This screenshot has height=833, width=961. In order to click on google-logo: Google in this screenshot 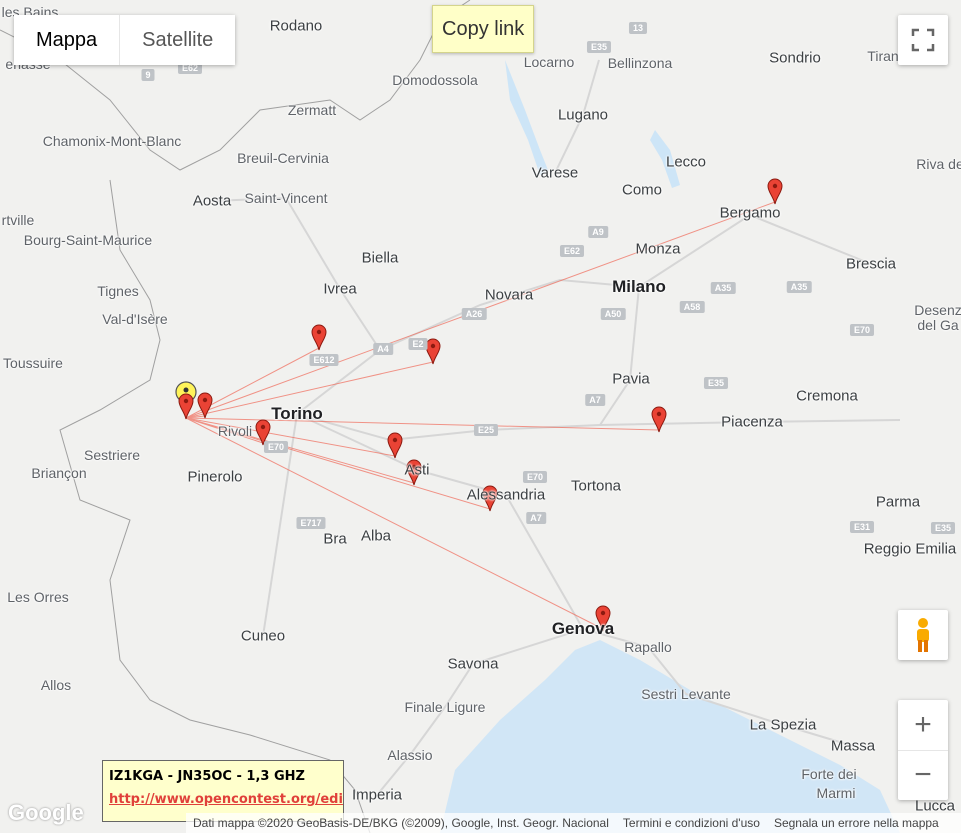, I will do `click(46, 813)`.